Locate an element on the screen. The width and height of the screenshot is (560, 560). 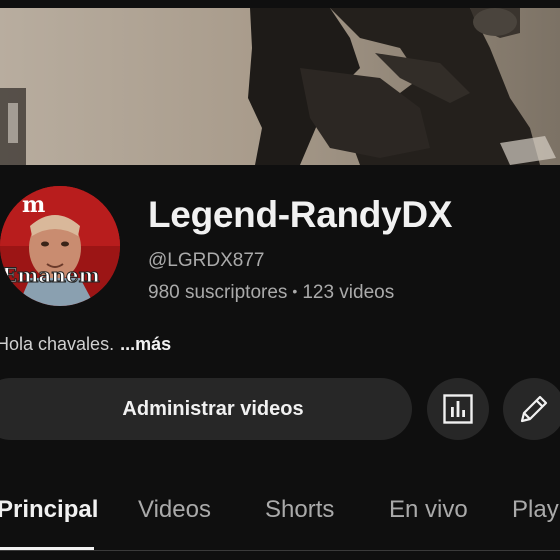
more-link: ...más is located at coordinates (145, 344).